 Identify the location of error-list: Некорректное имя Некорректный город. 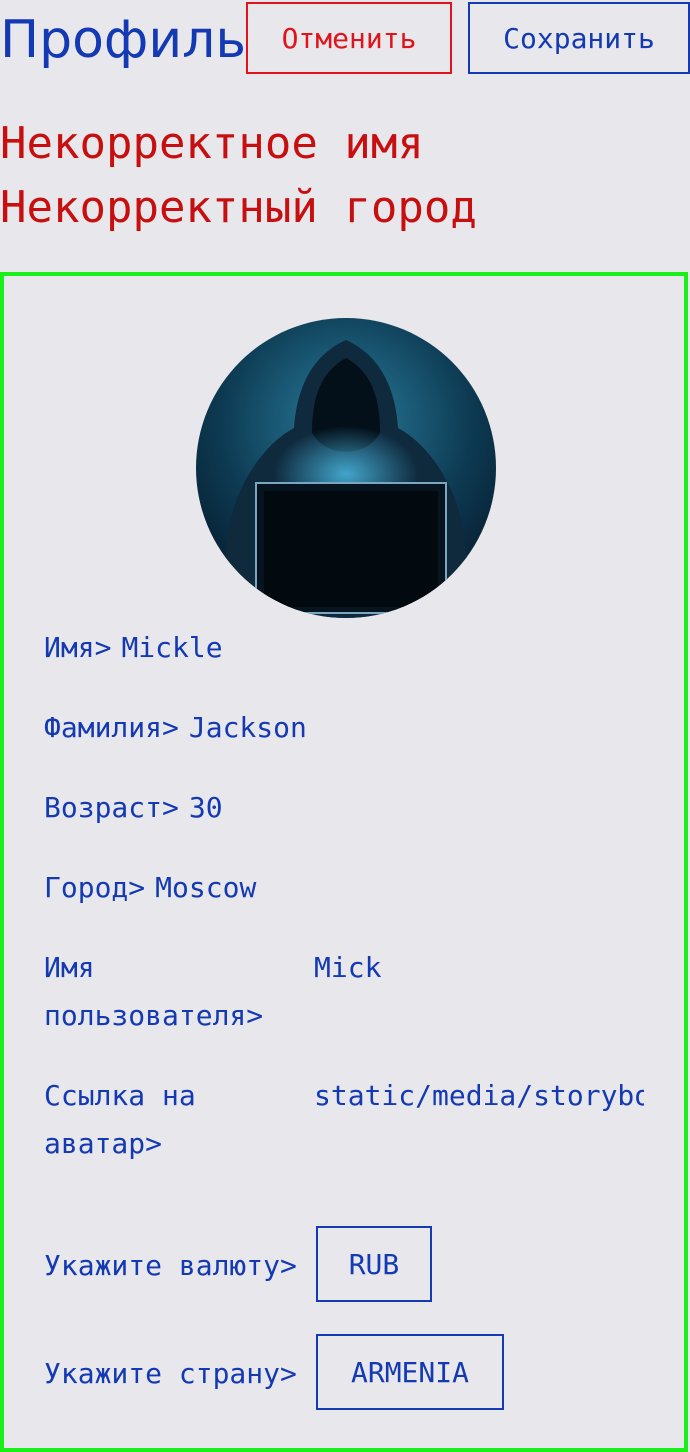
(238, 176).